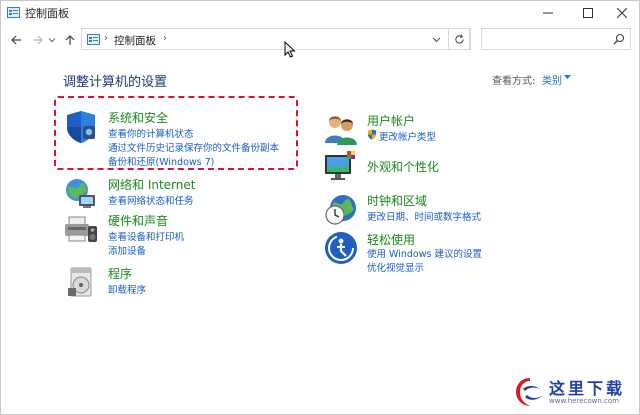  I want to click on breadcrumb-control-panel: 控制面板, so click(135, 40).